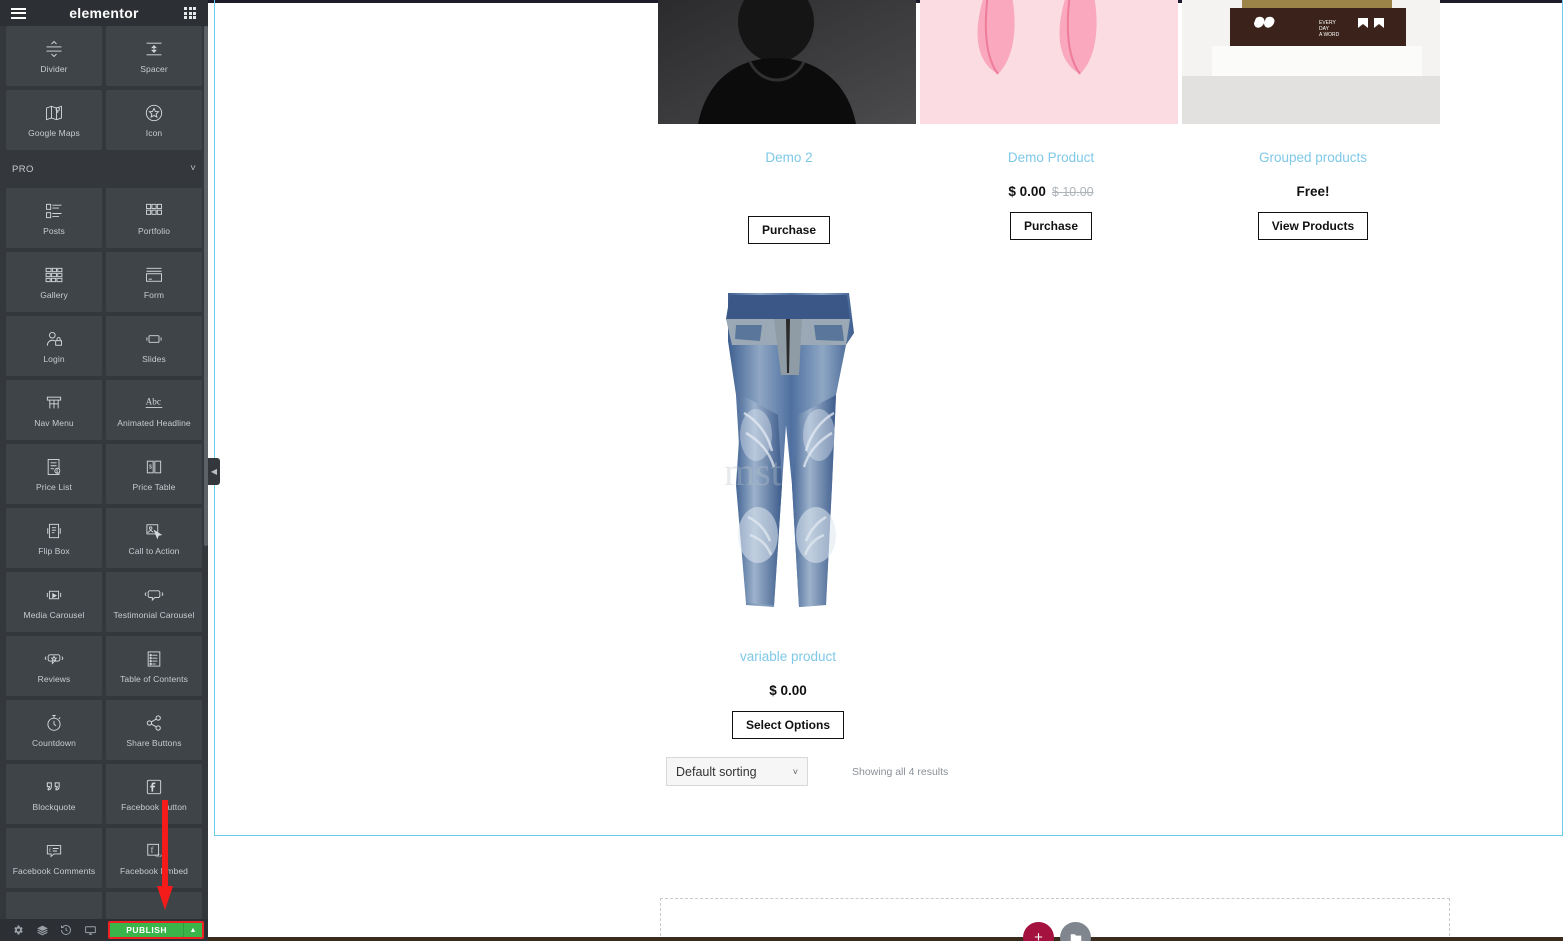  What do you see at coordinates (737, 771) in the screenshot?
I see `sorting-select: Default sorting ˅` at bounding box center [737, 771].